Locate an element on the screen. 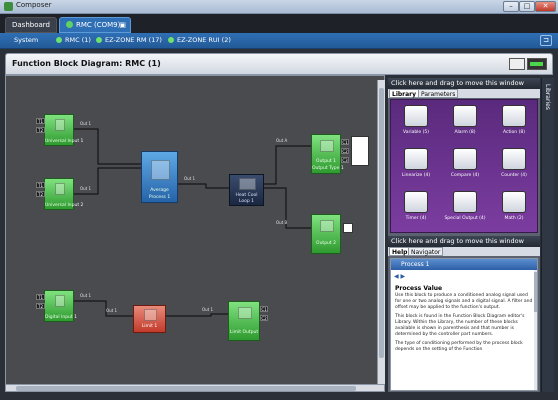 The height and width of the screenshot is (400, 558). tab-library: Library is located at coordinates (404, 93).